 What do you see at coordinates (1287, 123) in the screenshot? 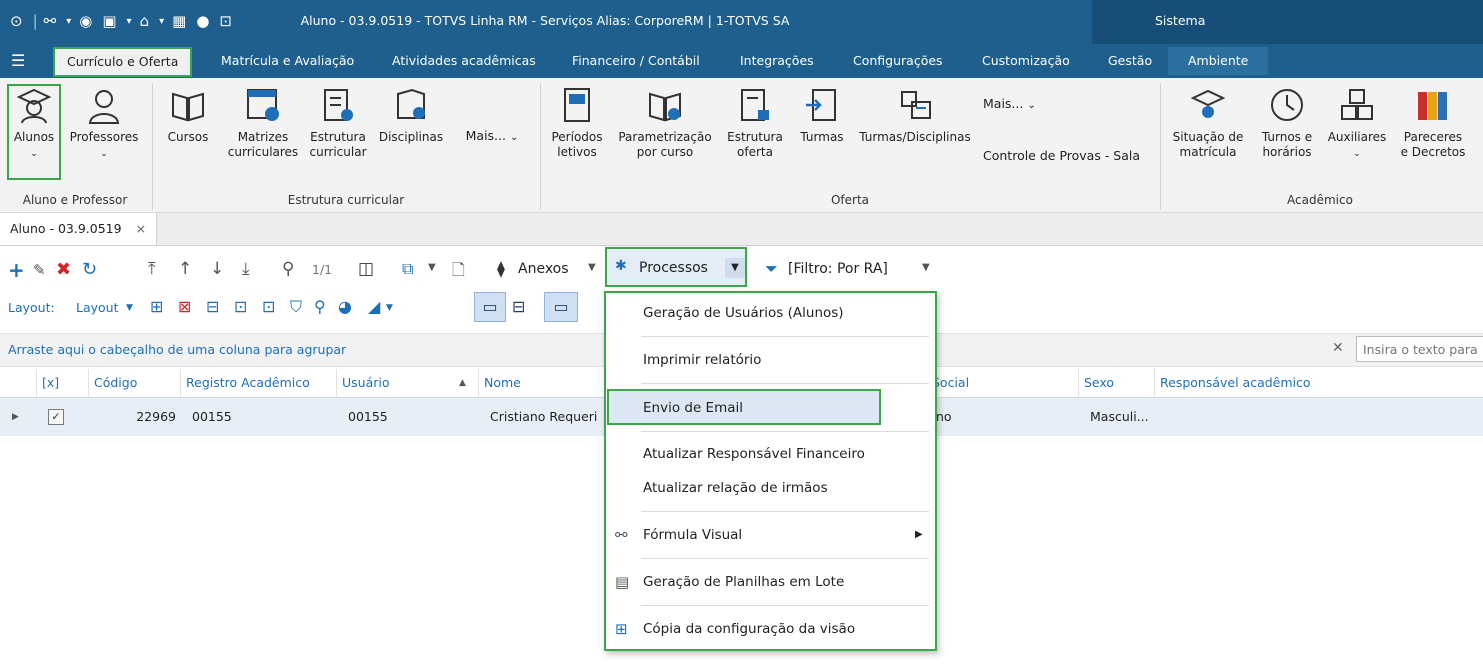
I see `turnos-horarios-button: Turnos e horários` at bounding box center [1287, 123].